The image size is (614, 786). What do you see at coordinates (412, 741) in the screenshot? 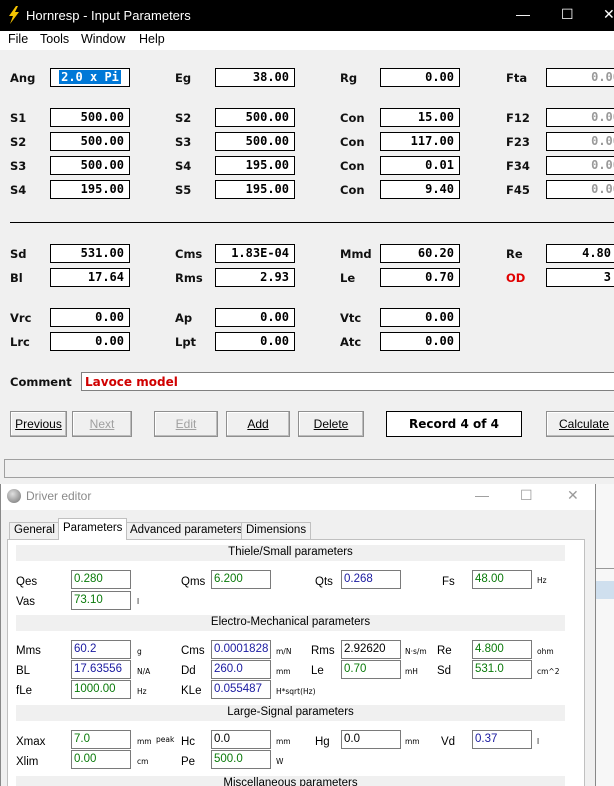
I see `hg-unit: mm` at bounding box center [412, 741].